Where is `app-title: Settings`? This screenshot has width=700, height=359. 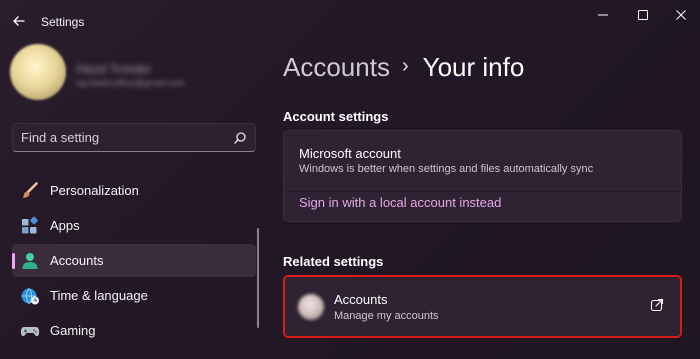
app-title: Settings is located at coordinates (63, 22).